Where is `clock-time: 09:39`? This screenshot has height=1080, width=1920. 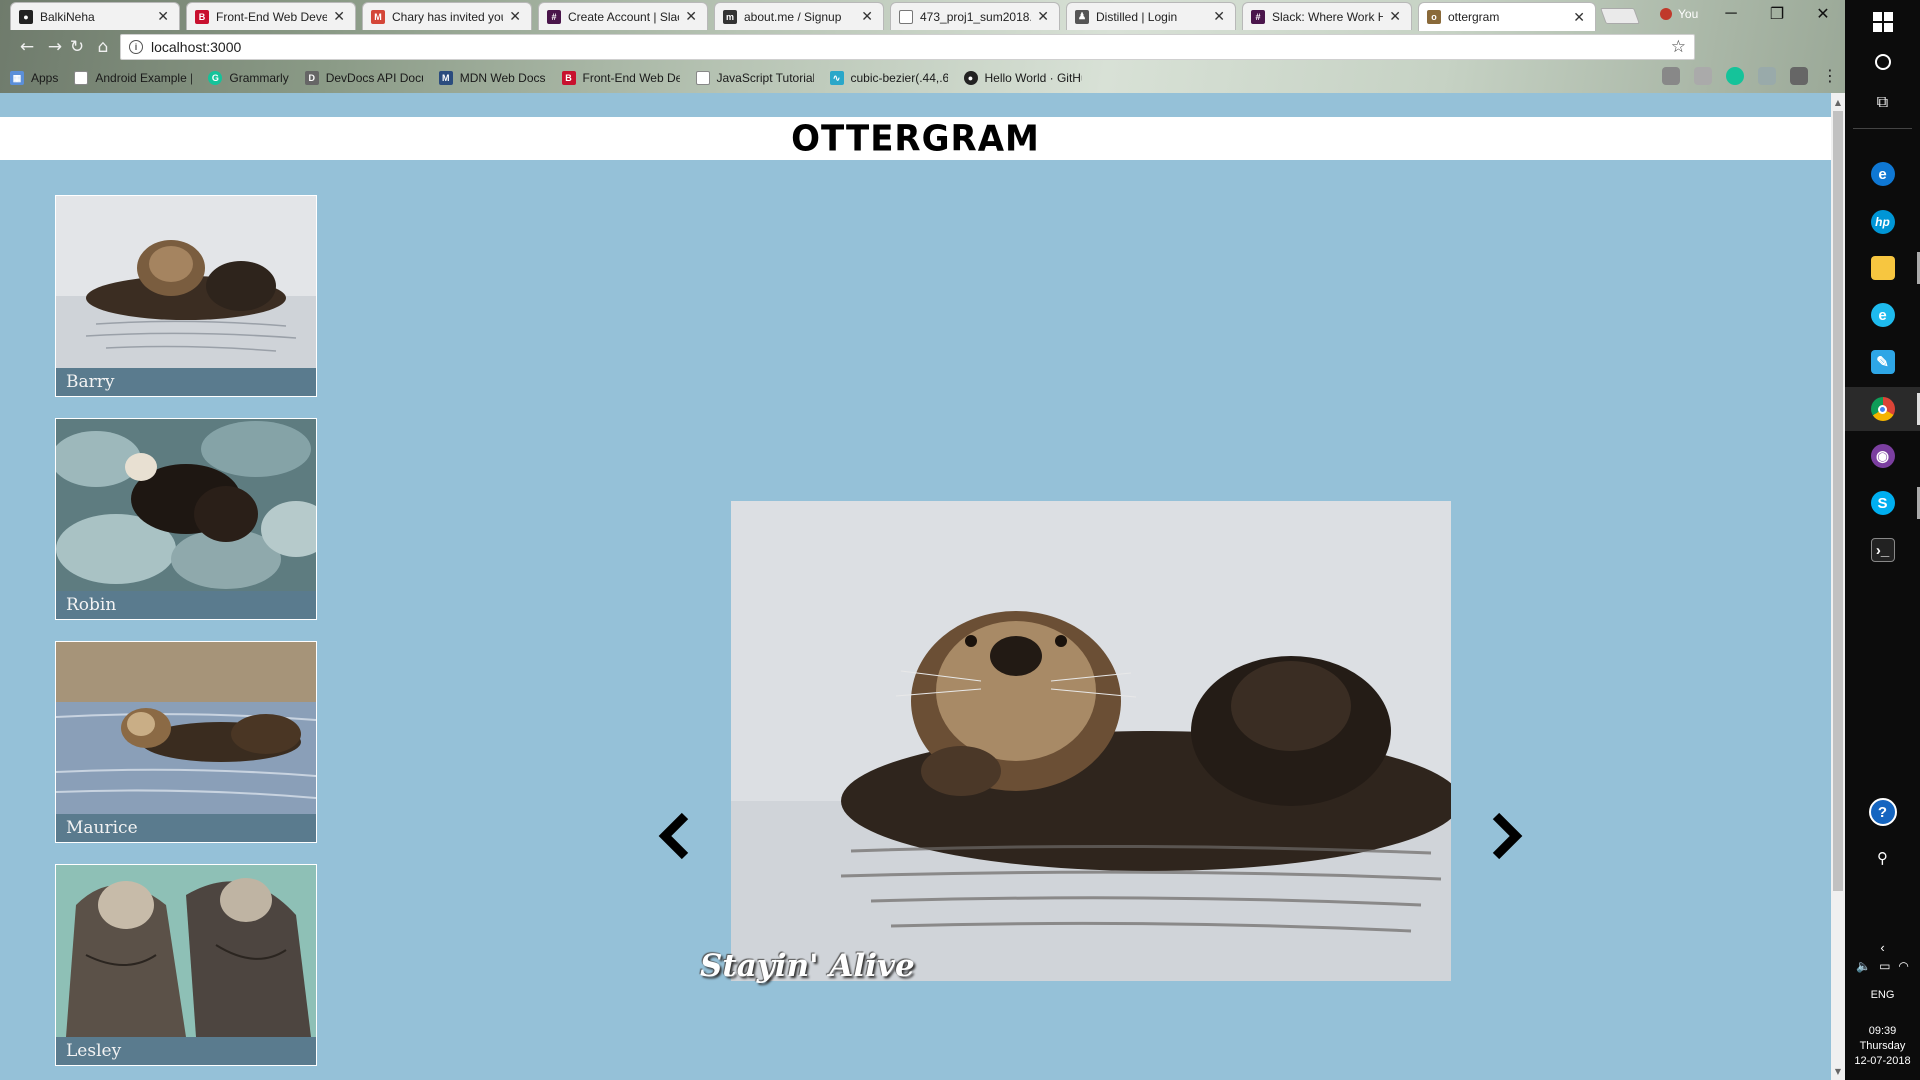
clock-time: 09:39 is located at coordinates (1882, 1031).